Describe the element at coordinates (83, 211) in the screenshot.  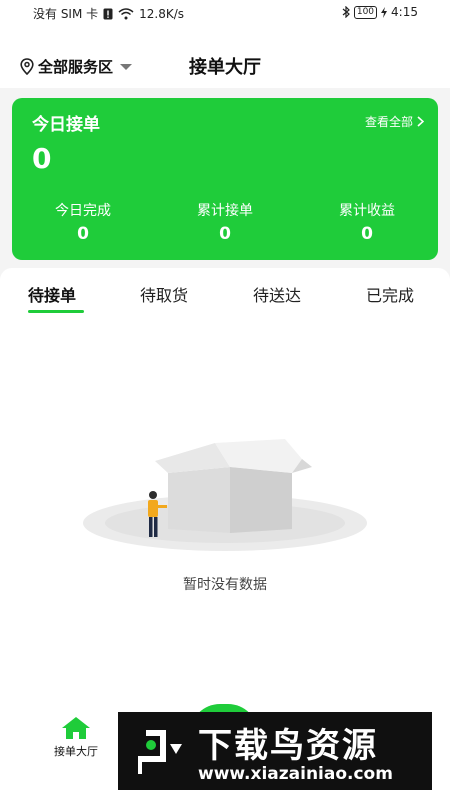
I see `stat-label: 今日完成` at that location.